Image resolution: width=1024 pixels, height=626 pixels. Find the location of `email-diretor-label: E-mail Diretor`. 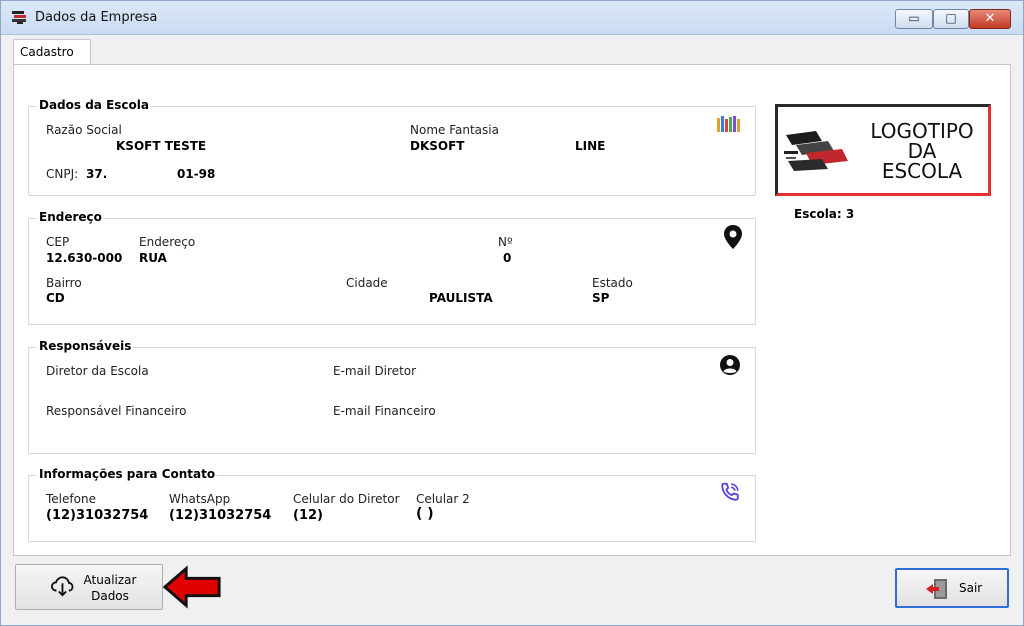

email-diretor-label: E-mail Diretor is located at coordinates (375, 371).